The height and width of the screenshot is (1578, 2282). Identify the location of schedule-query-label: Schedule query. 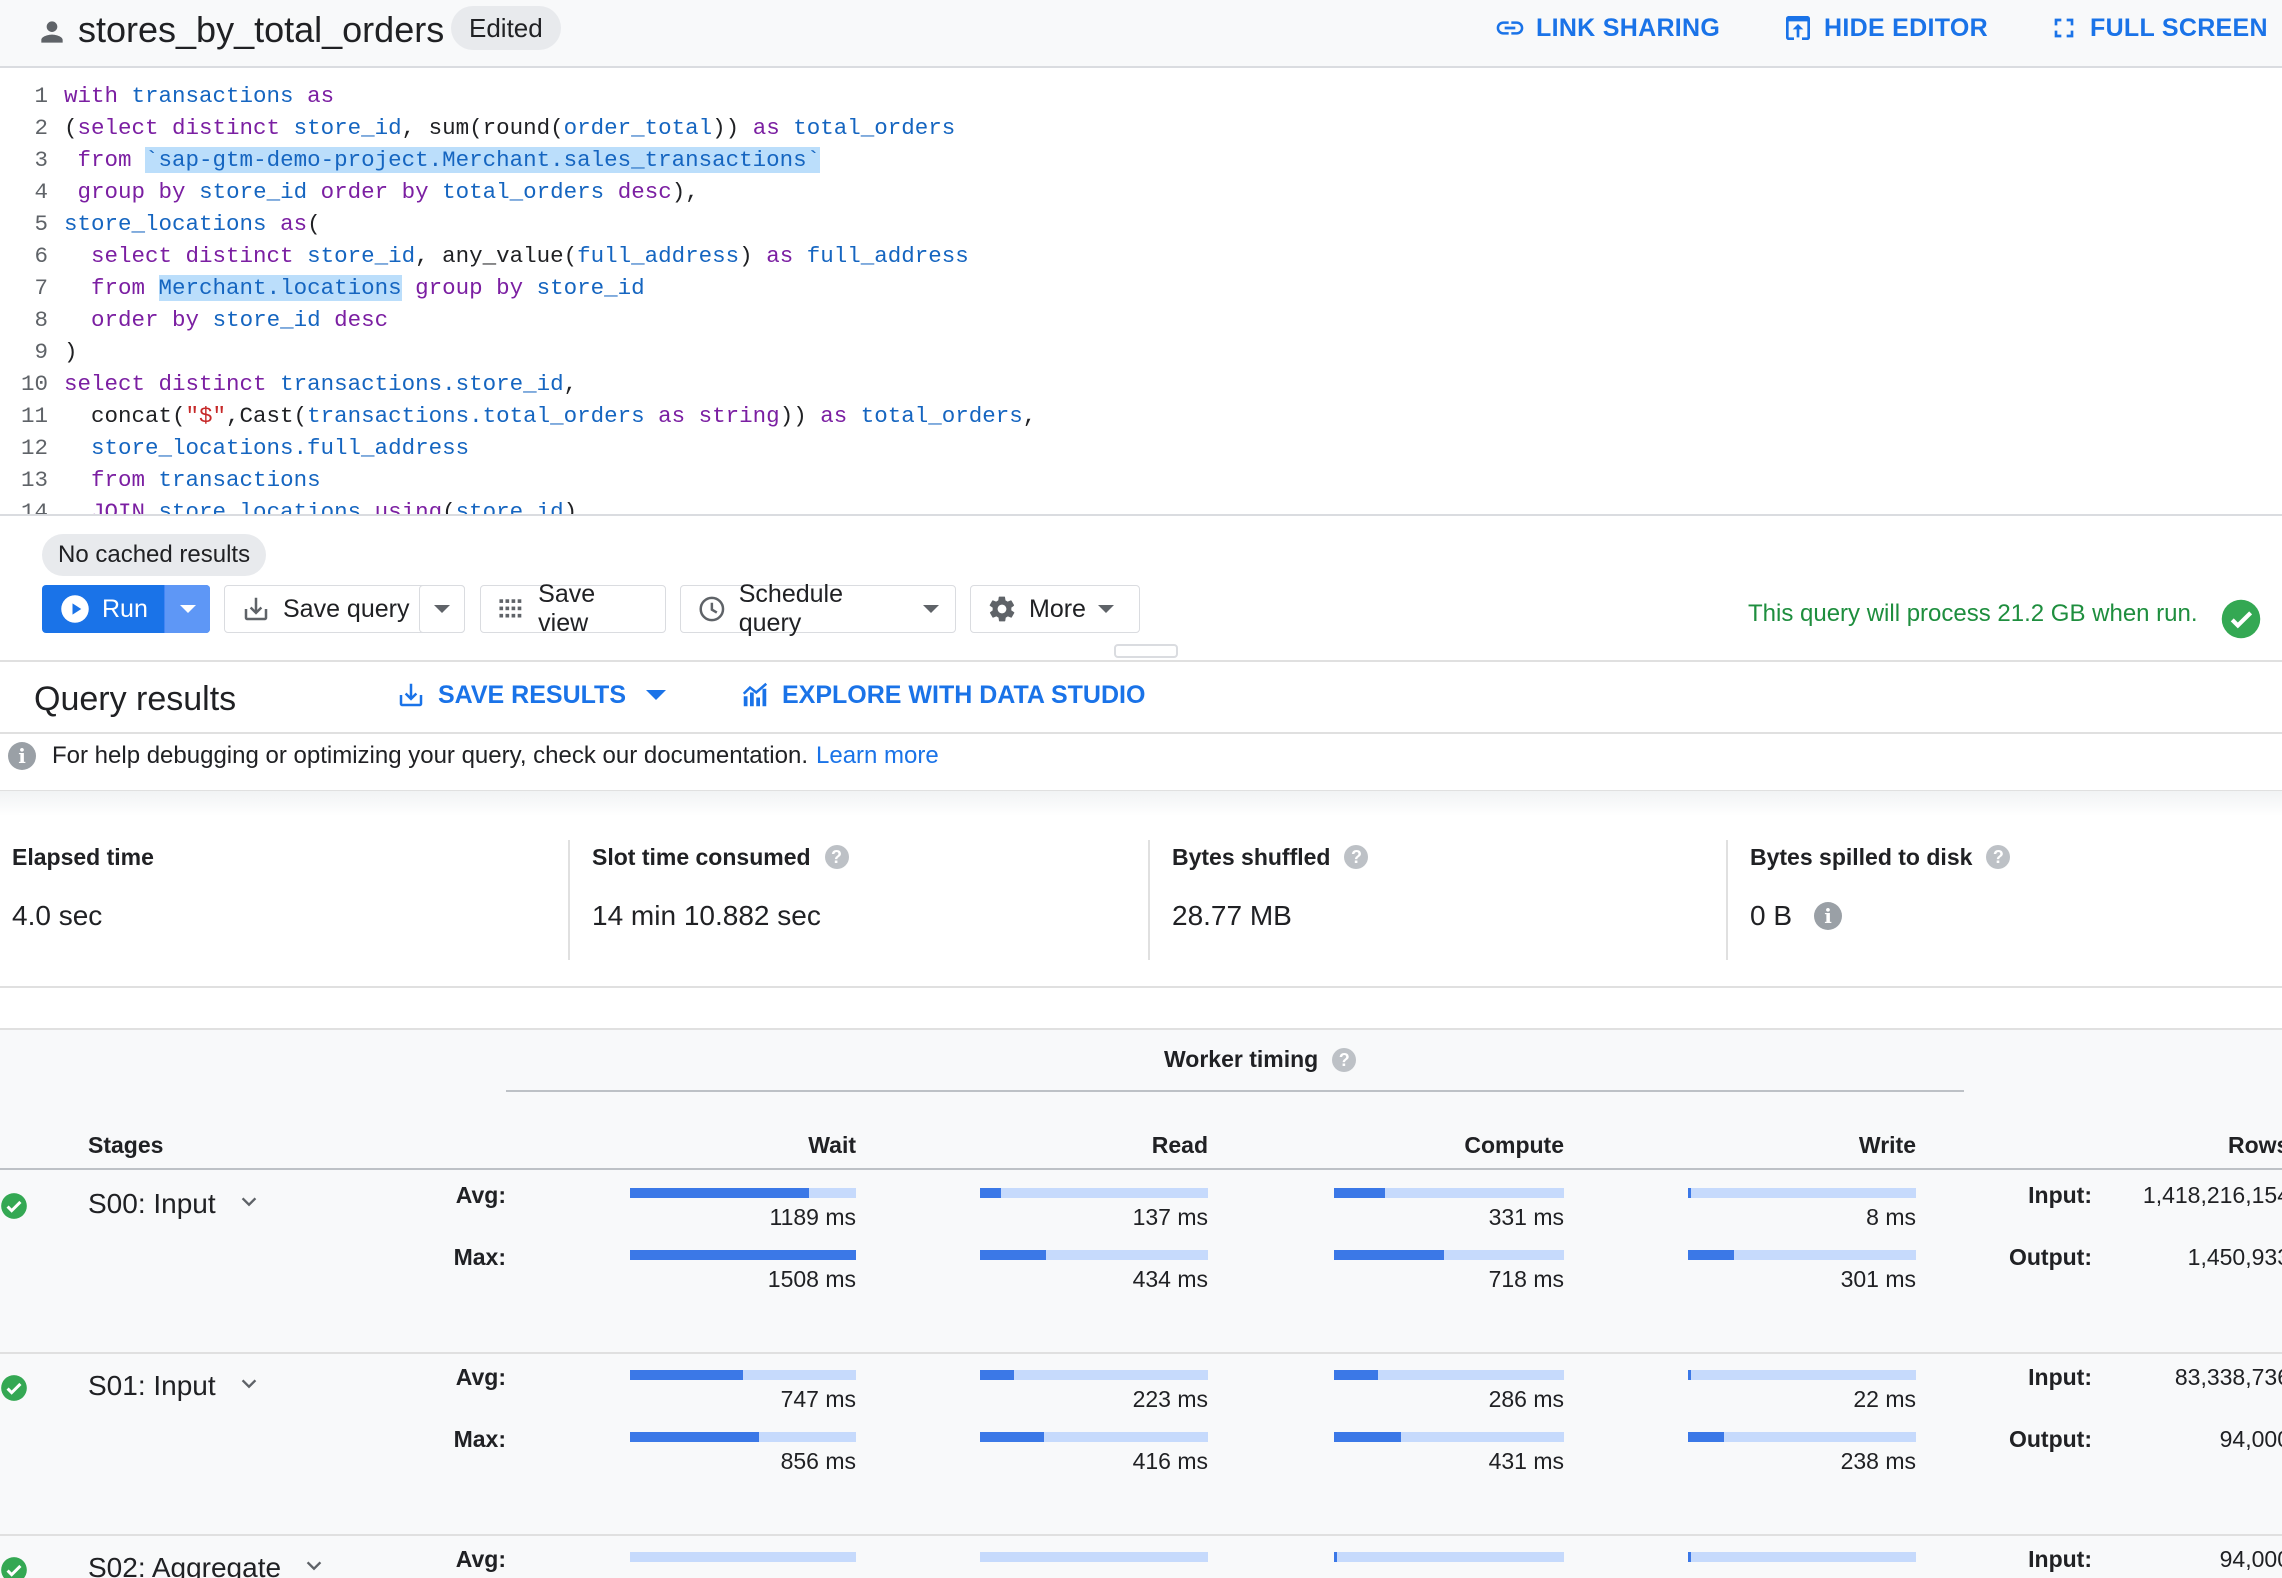
(790, 608).